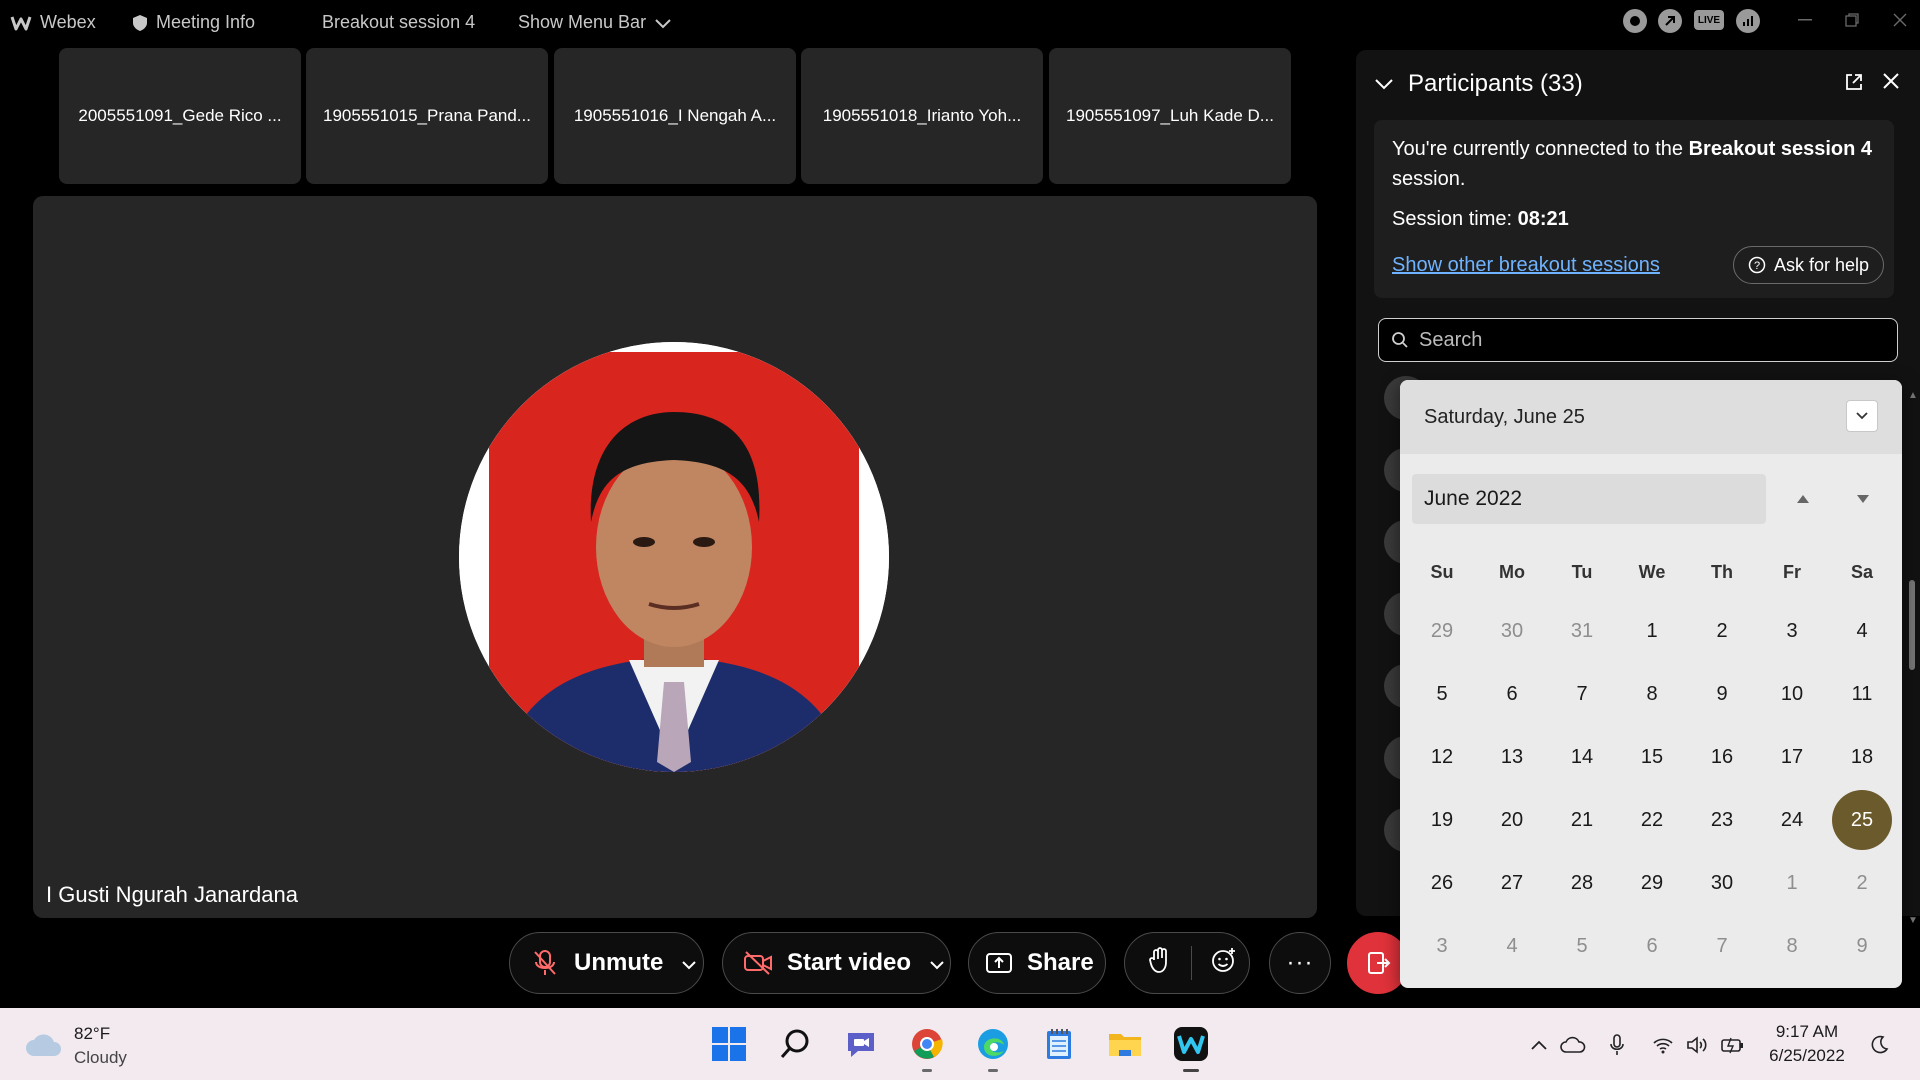 The height and width of the screenshot is (1080, 1920). Describe the element at coordinates (1862, 694) in the screenshot. I see `calendar-day: 11` at that location.